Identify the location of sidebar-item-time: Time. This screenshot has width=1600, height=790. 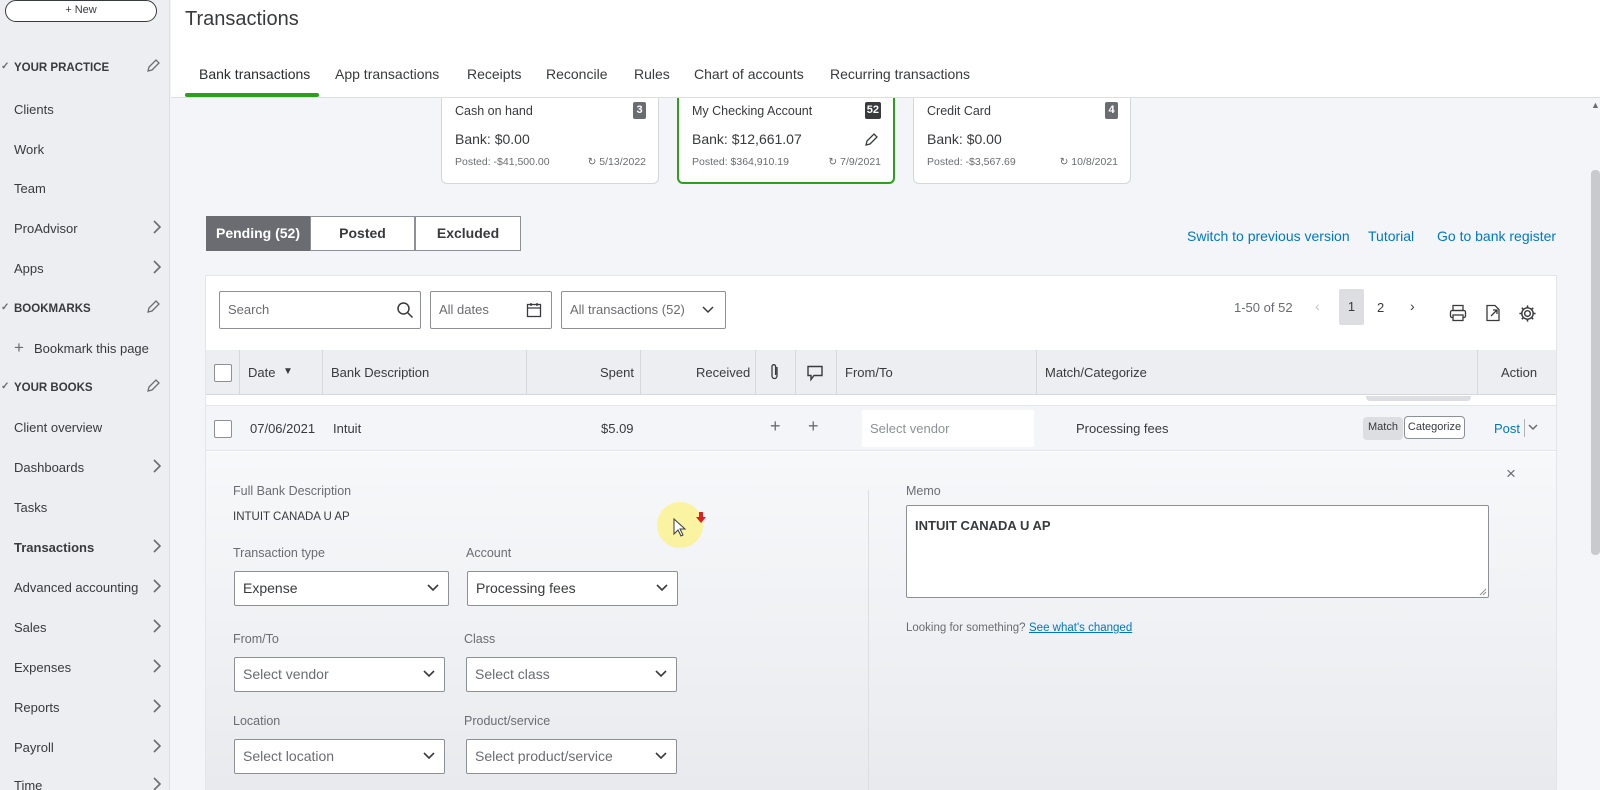
(85, 781).